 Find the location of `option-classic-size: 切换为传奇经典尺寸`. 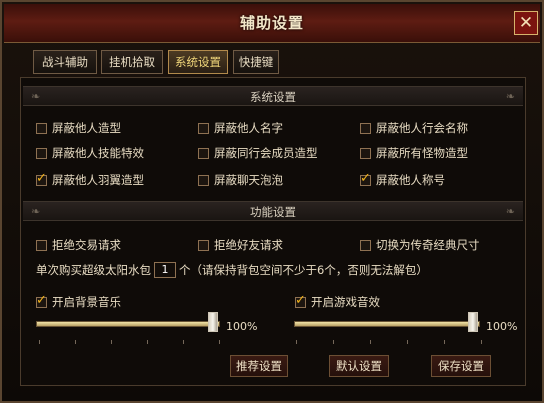

option-classic-size: 切换为传奇经典尺寸 is located at coordinates (420, 245).